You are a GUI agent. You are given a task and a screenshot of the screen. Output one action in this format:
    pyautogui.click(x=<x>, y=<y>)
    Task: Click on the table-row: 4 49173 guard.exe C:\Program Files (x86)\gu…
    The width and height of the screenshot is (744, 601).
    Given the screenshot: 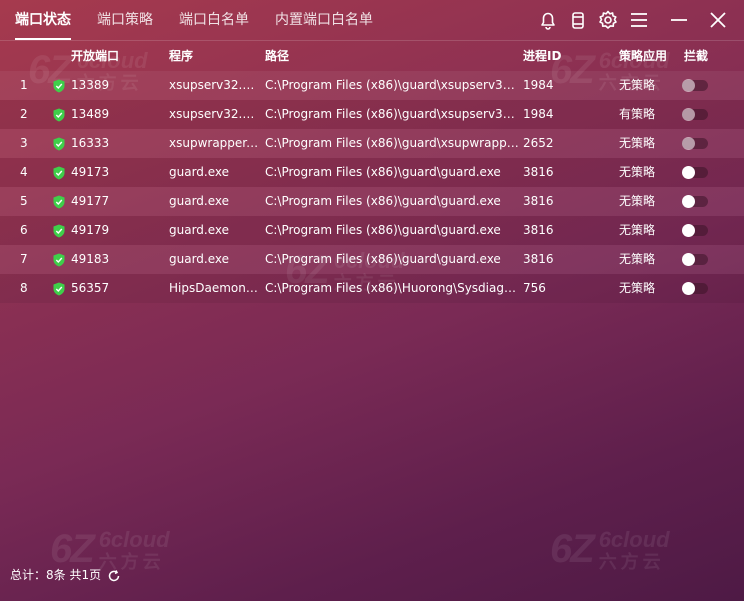 What is the action you would take?
    pyautogui.click(x=372, y=172)
    